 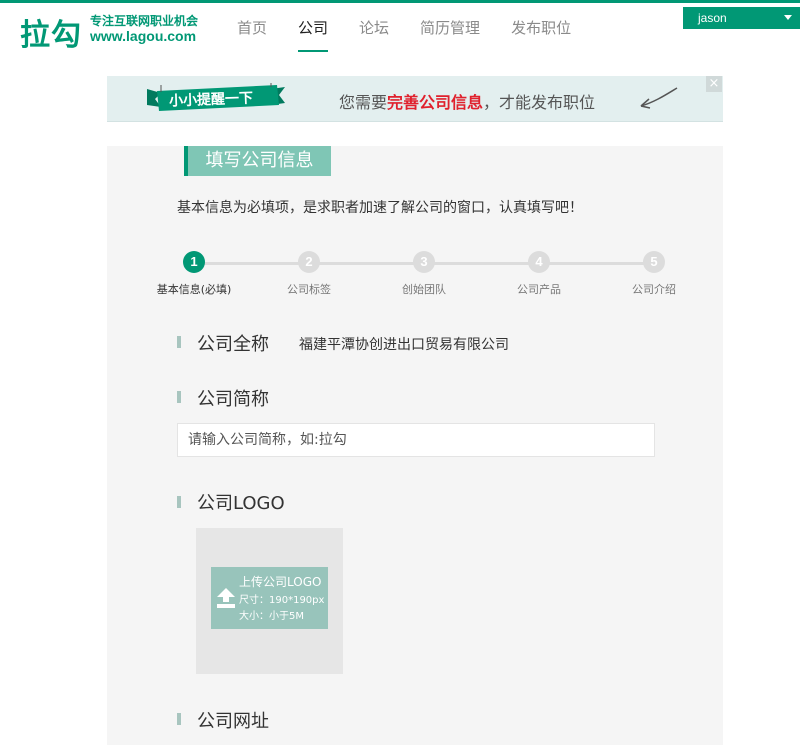 I want to click on upload-icon, so click(x=226, y=598).